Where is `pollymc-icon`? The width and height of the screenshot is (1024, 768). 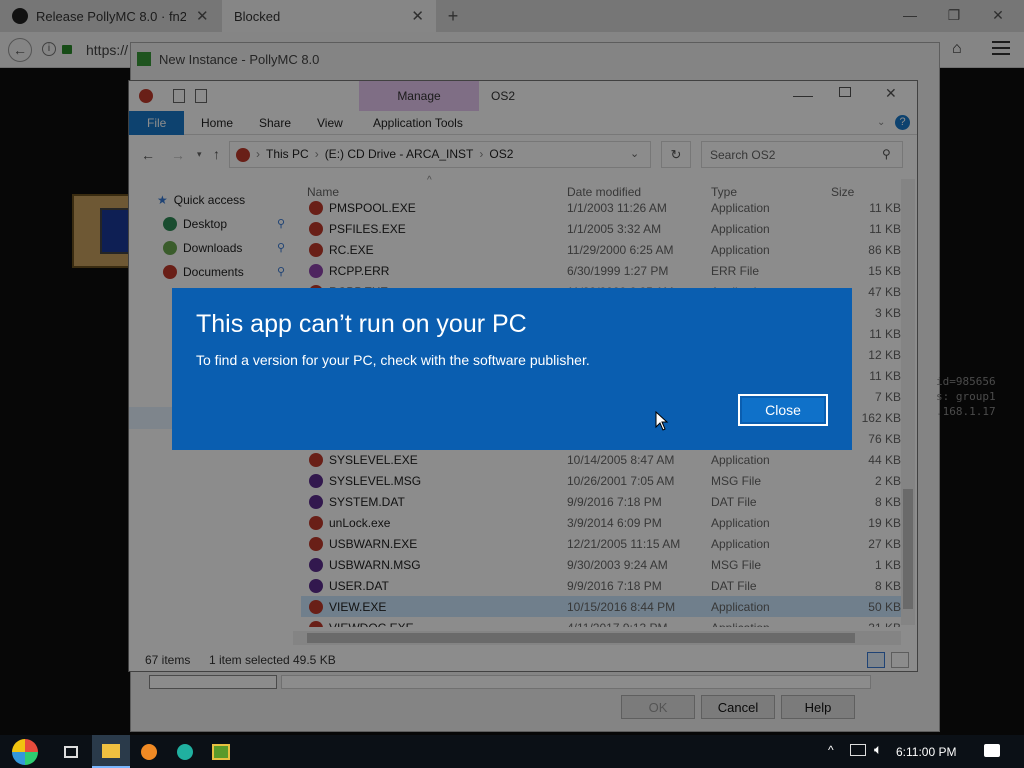
pollymc-icon is located at coordinates (221, 751).